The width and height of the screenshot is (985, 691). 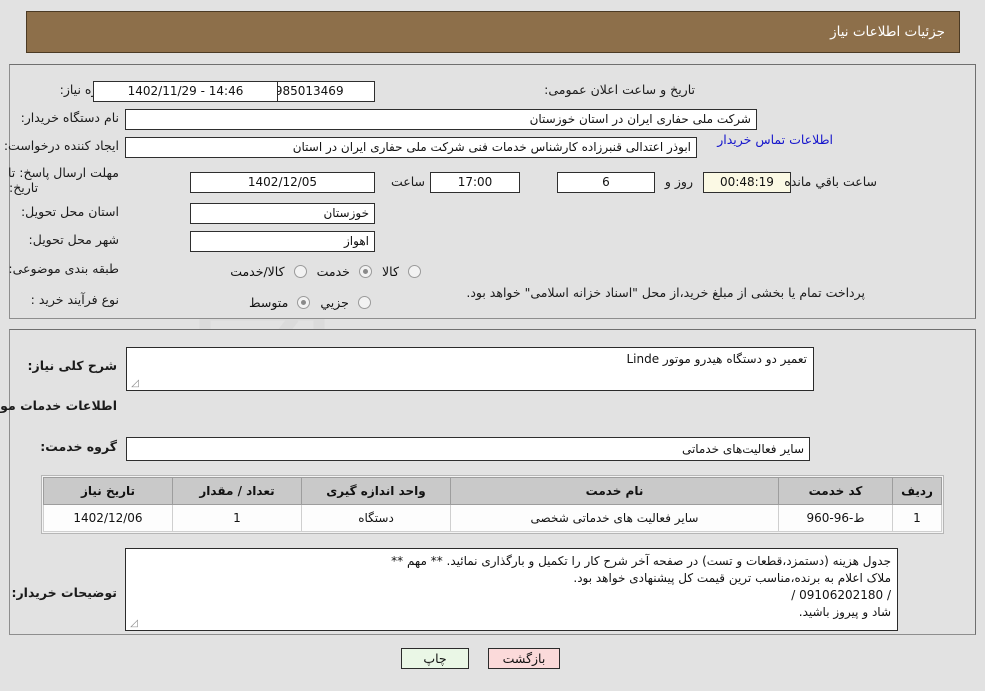 What do you see at coordinates (841, 595) in the screenshot?
I see `notes-line-3: / 09106202180 /` at bounding box center [841, 595].